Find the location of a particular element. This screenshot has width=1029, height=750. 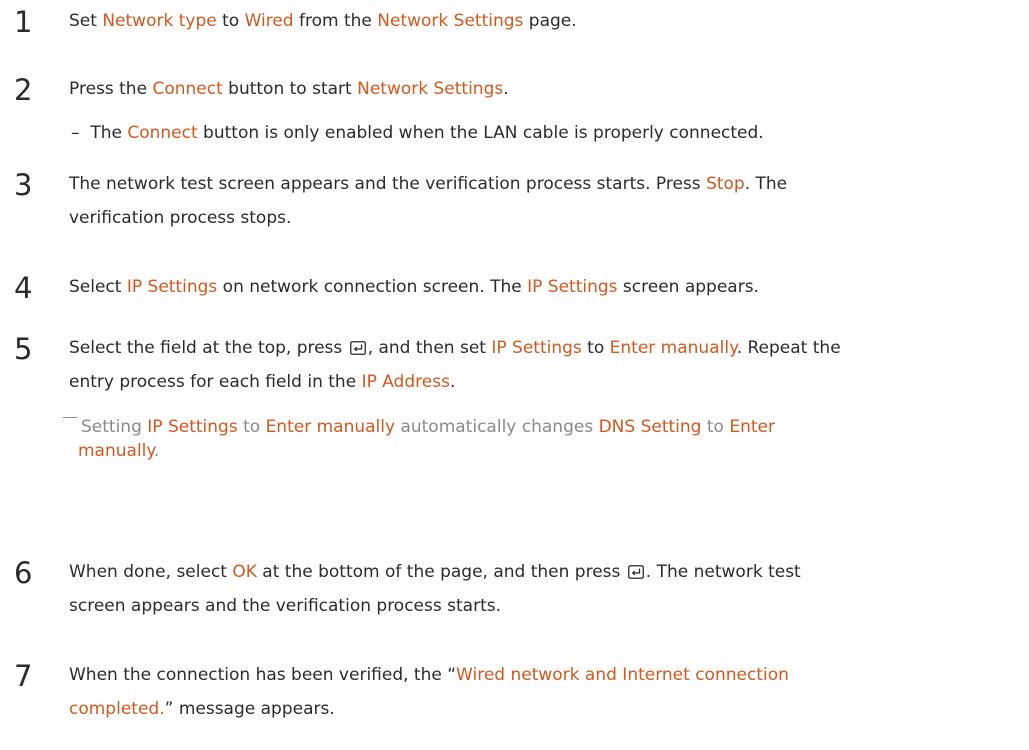

highlight-ip-address: IP Address is located at coordinates (405, 382).